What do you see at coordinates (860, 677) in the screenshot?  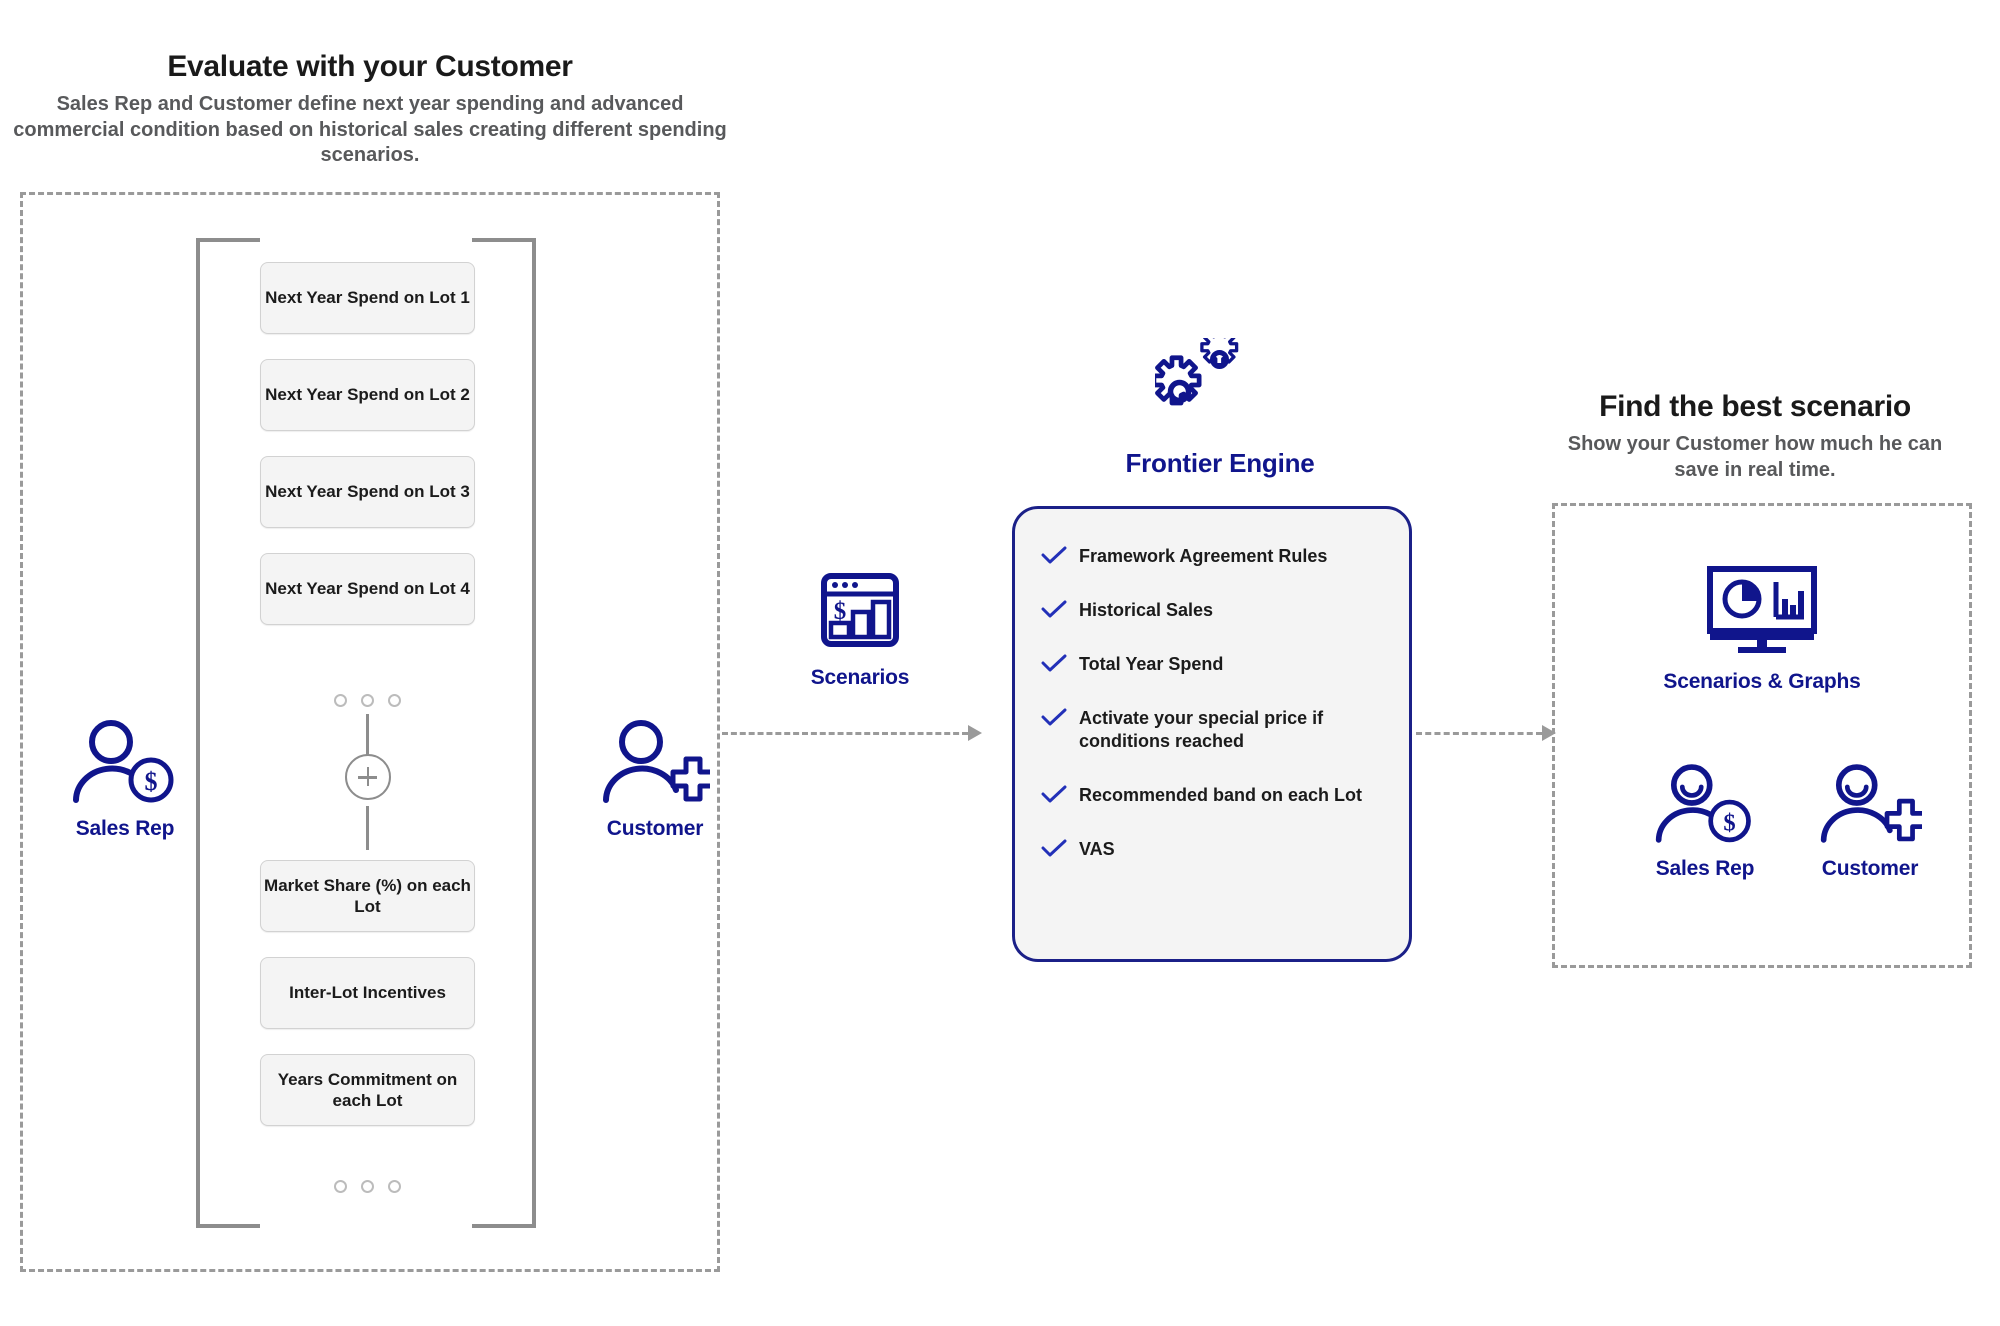 I see `scenarios-label: Scenarios` at bounding box center [860, 677].